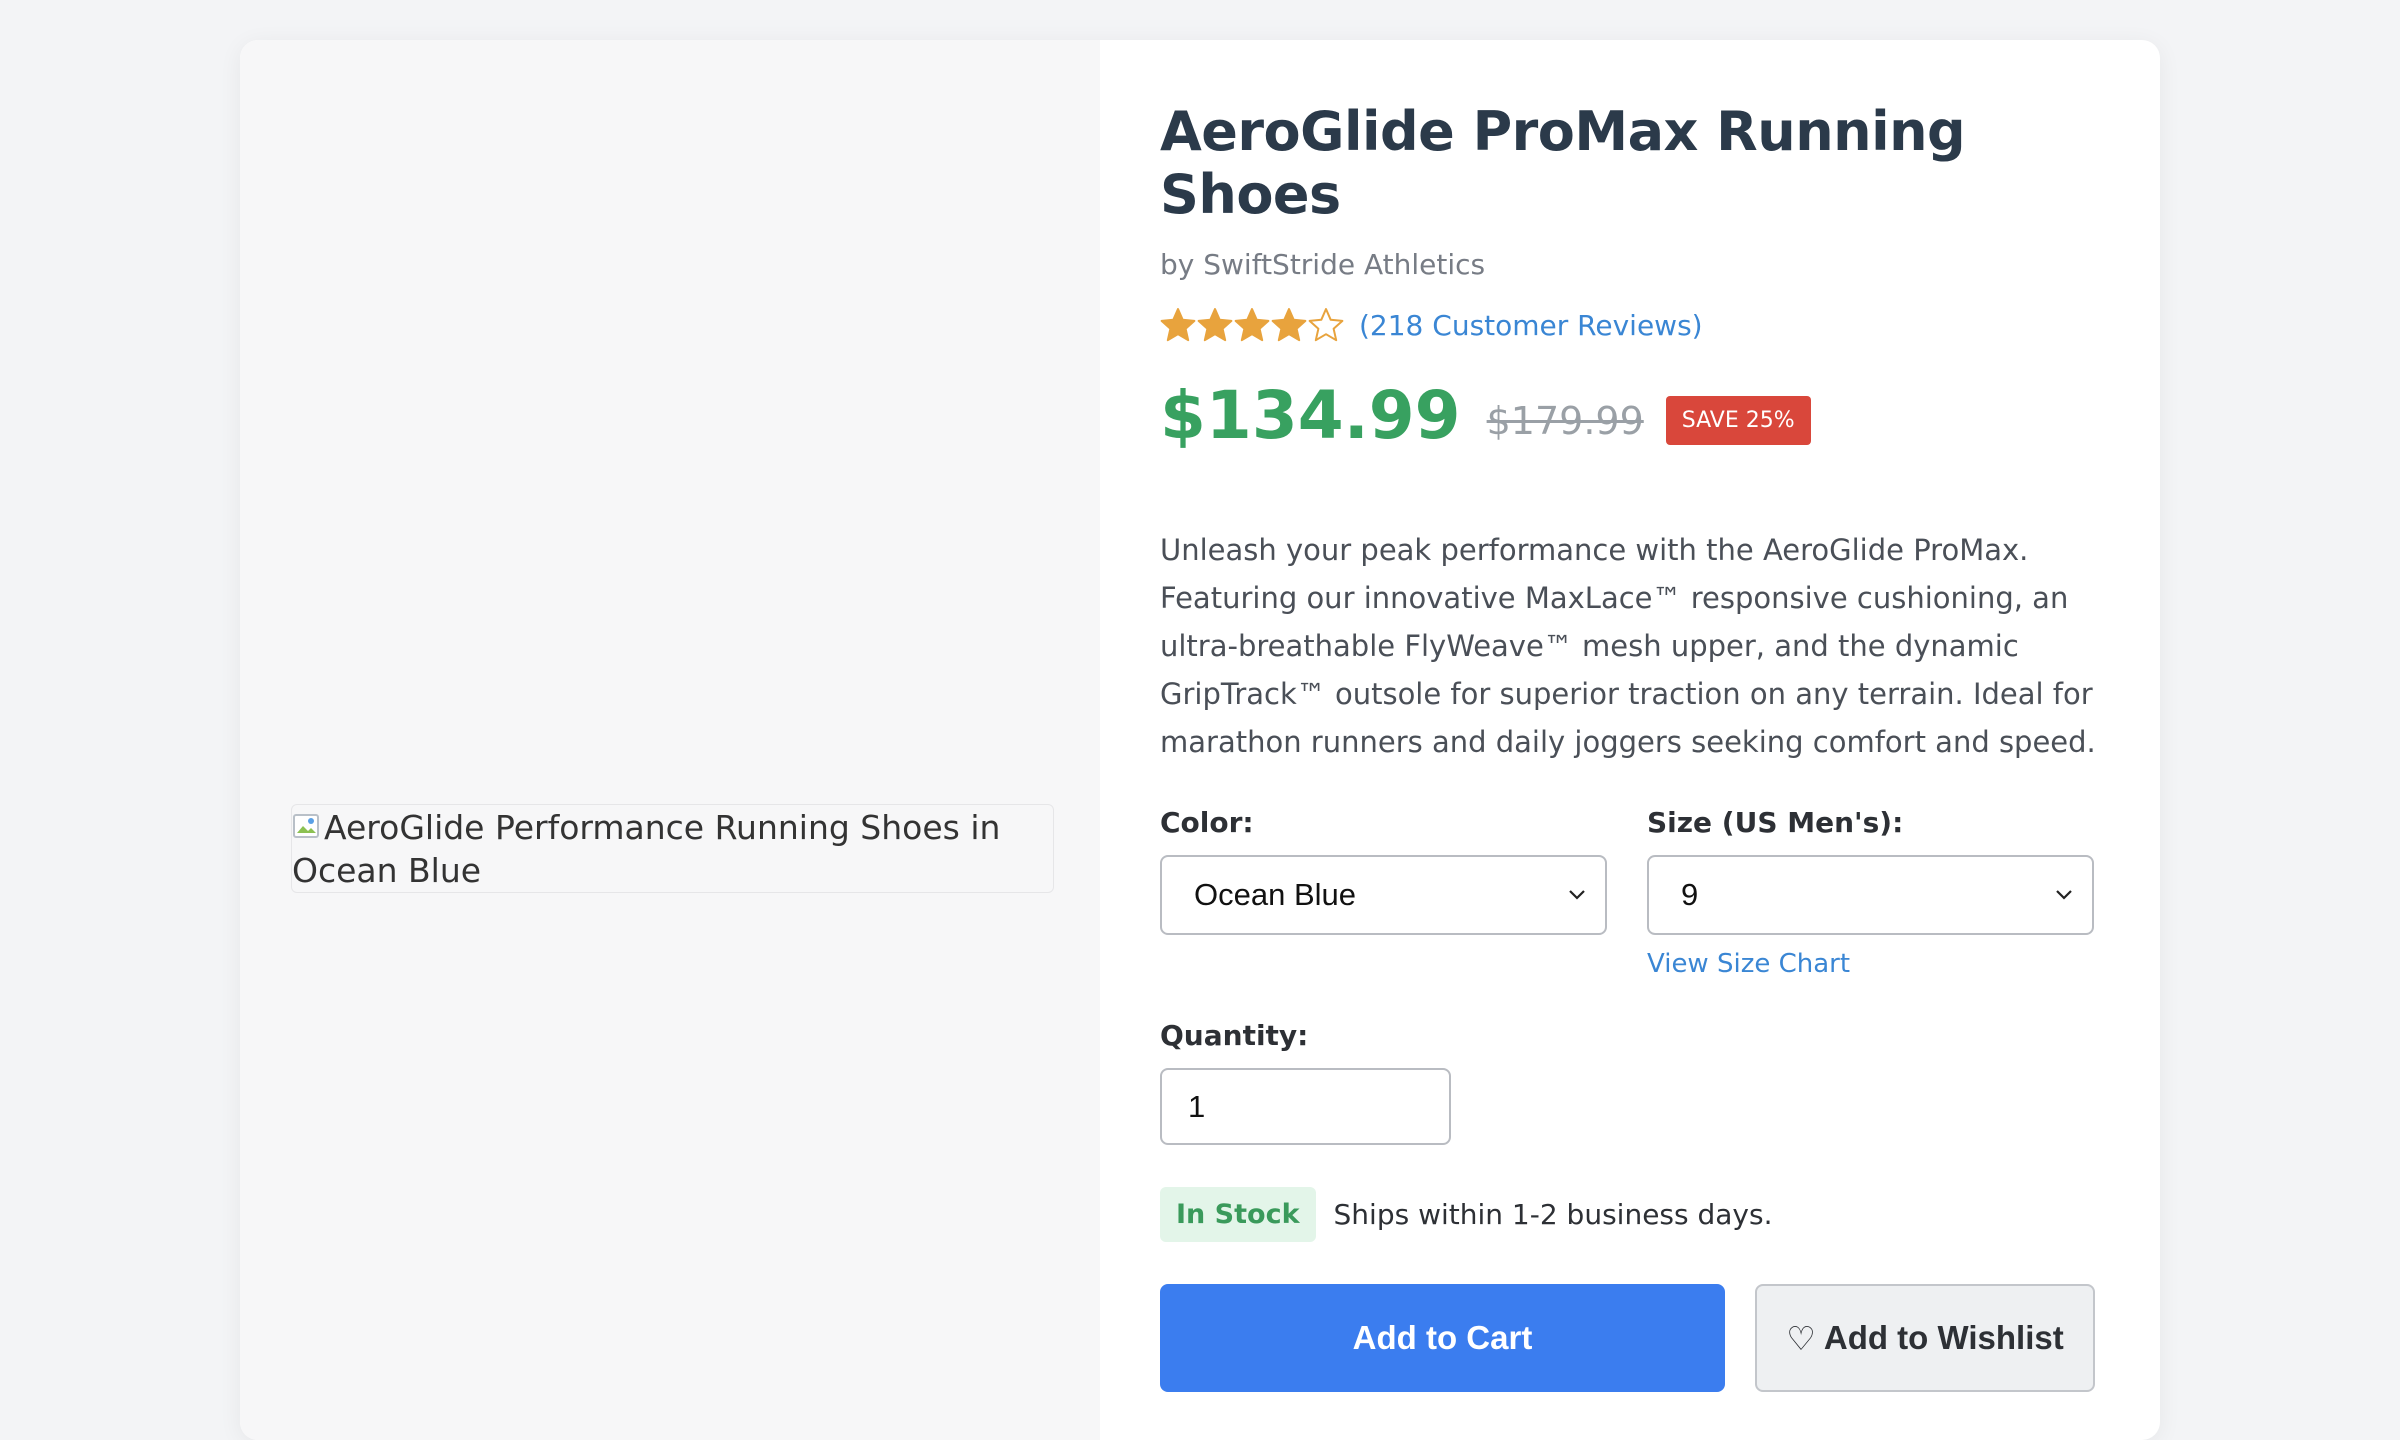 This screenshot has height=1440, width=2400. What do you see at coordinates (1943, 1337) in the screenshot?
I see `add-to-wishlist-label: Add to Wishlist` at bounding box center [1943, 1337].